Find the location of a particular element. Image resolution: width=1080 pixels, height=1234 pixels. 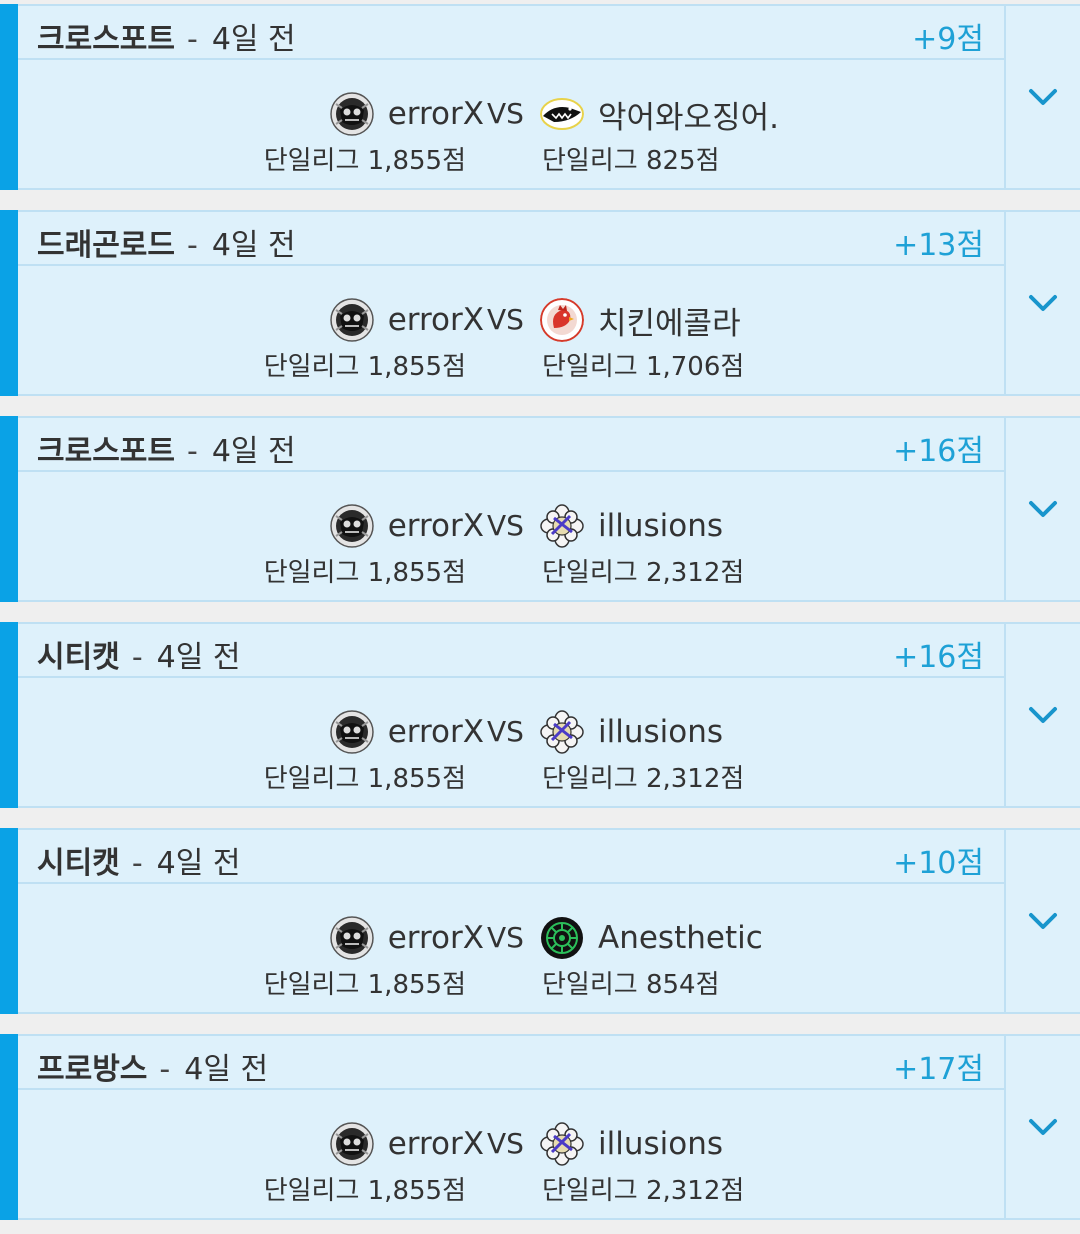

match-header: 드래곤로드 -4일 전 +13점 is located at coordinates (511, 239).